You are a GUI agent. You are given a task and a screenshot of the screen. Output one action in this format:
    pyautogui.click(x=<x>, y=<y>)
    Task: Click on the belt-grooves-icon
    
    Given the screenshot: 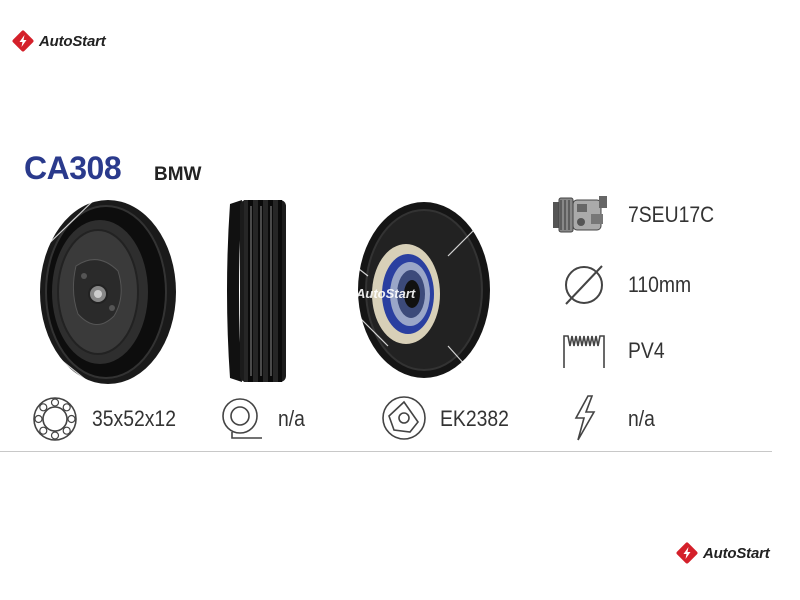 What is the action you would take?
    pyautogui.click(x=584, y=351)
    